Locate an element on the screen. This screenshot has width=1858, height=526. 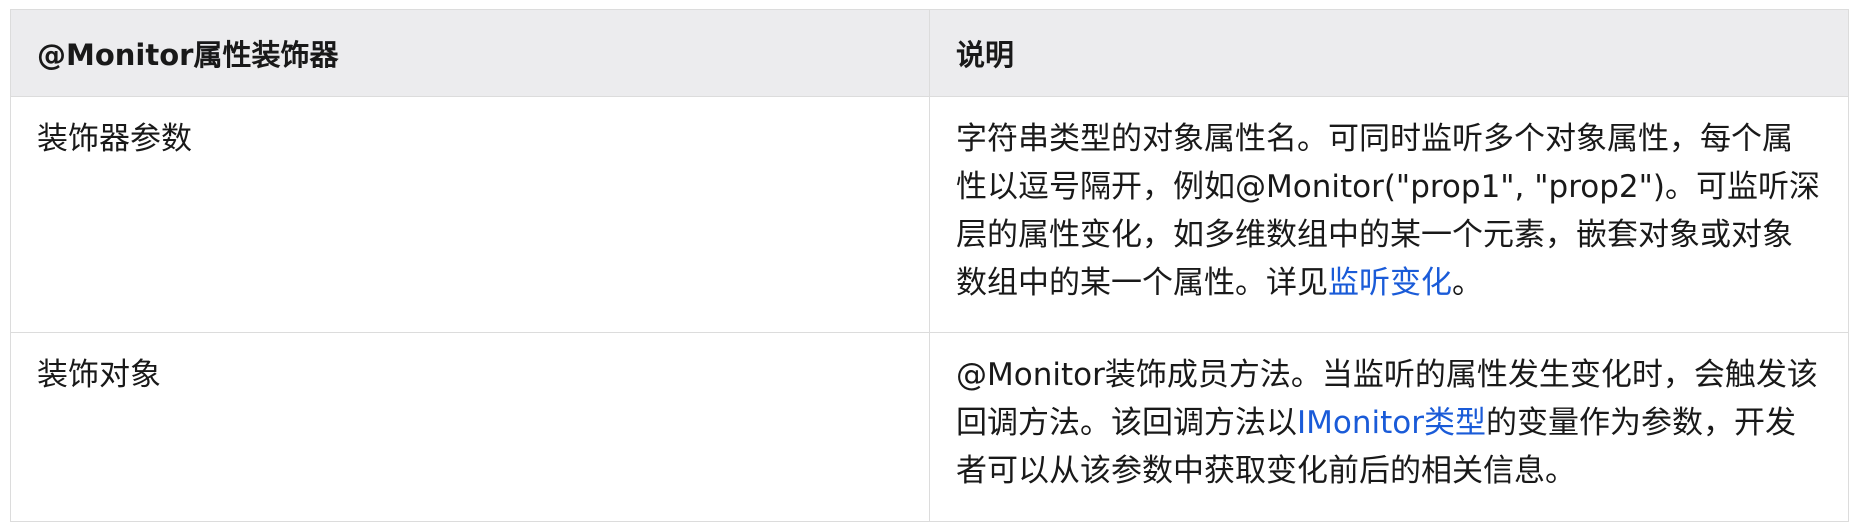
description-text-end: 。 is located at coordinates (1467, 283).